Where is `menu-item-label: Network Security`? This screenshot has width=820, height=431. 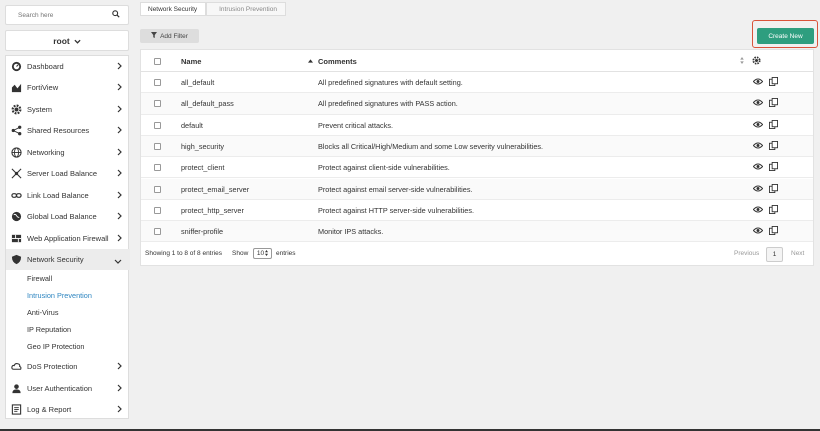 menu-item-label: Network Security is located at coordinates (55, 259).